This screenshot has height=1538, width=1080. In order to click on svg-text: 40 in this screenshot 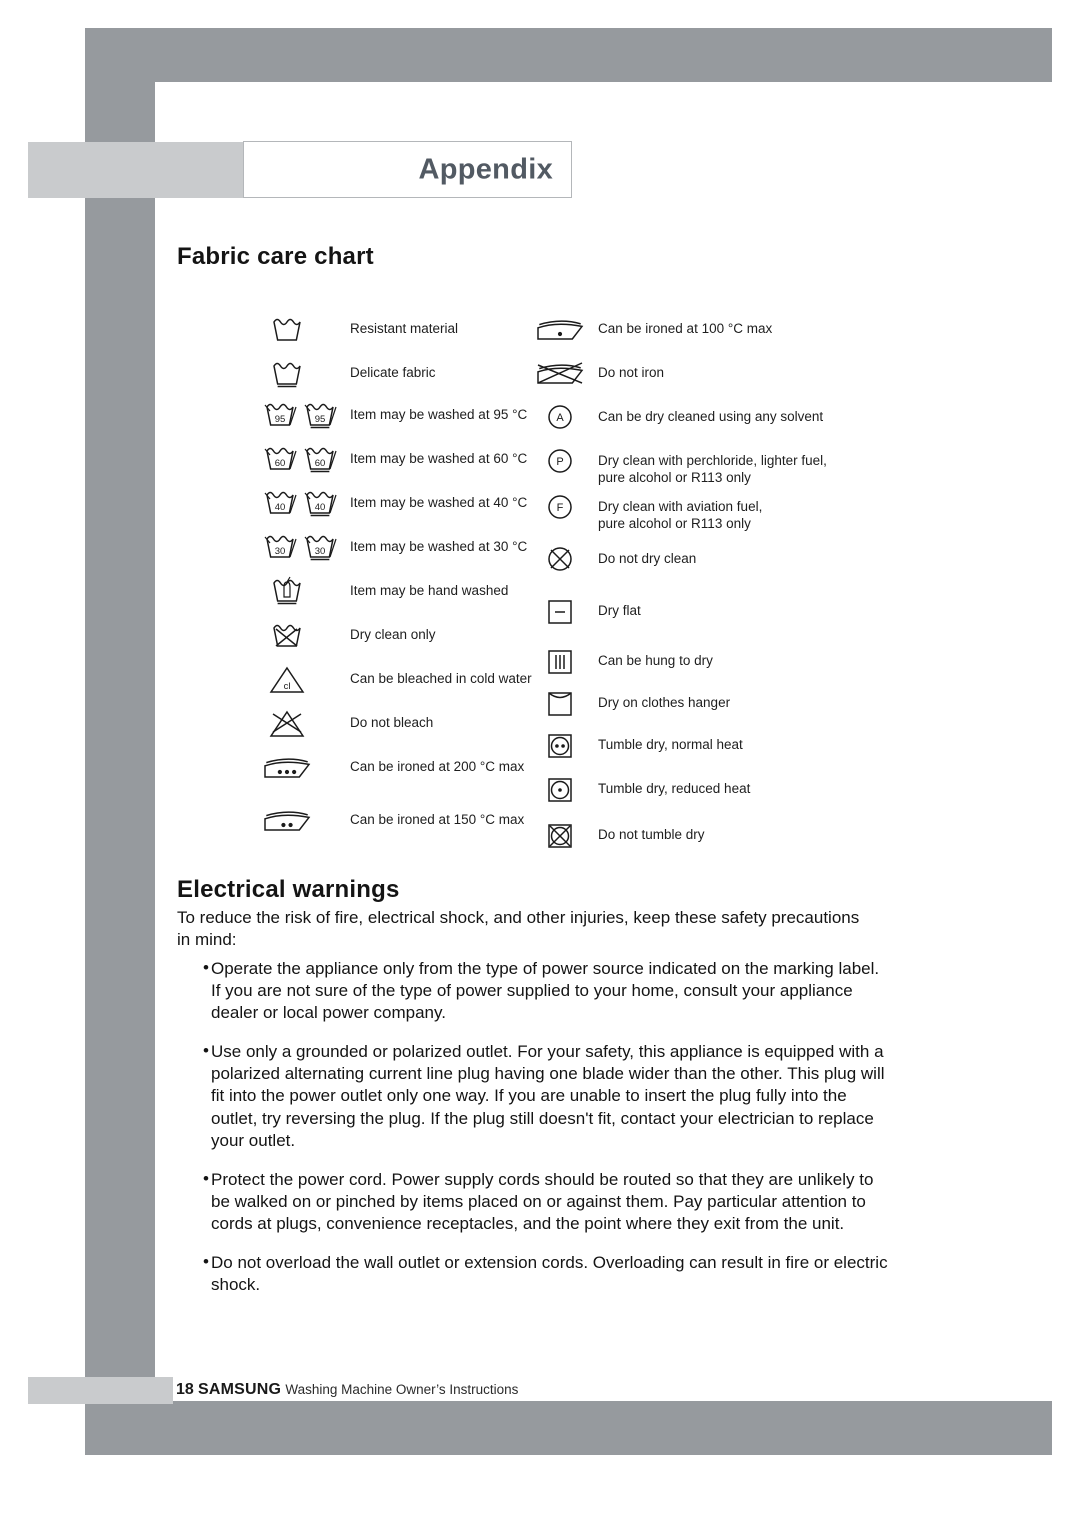, I will do `click(280, 507)`.